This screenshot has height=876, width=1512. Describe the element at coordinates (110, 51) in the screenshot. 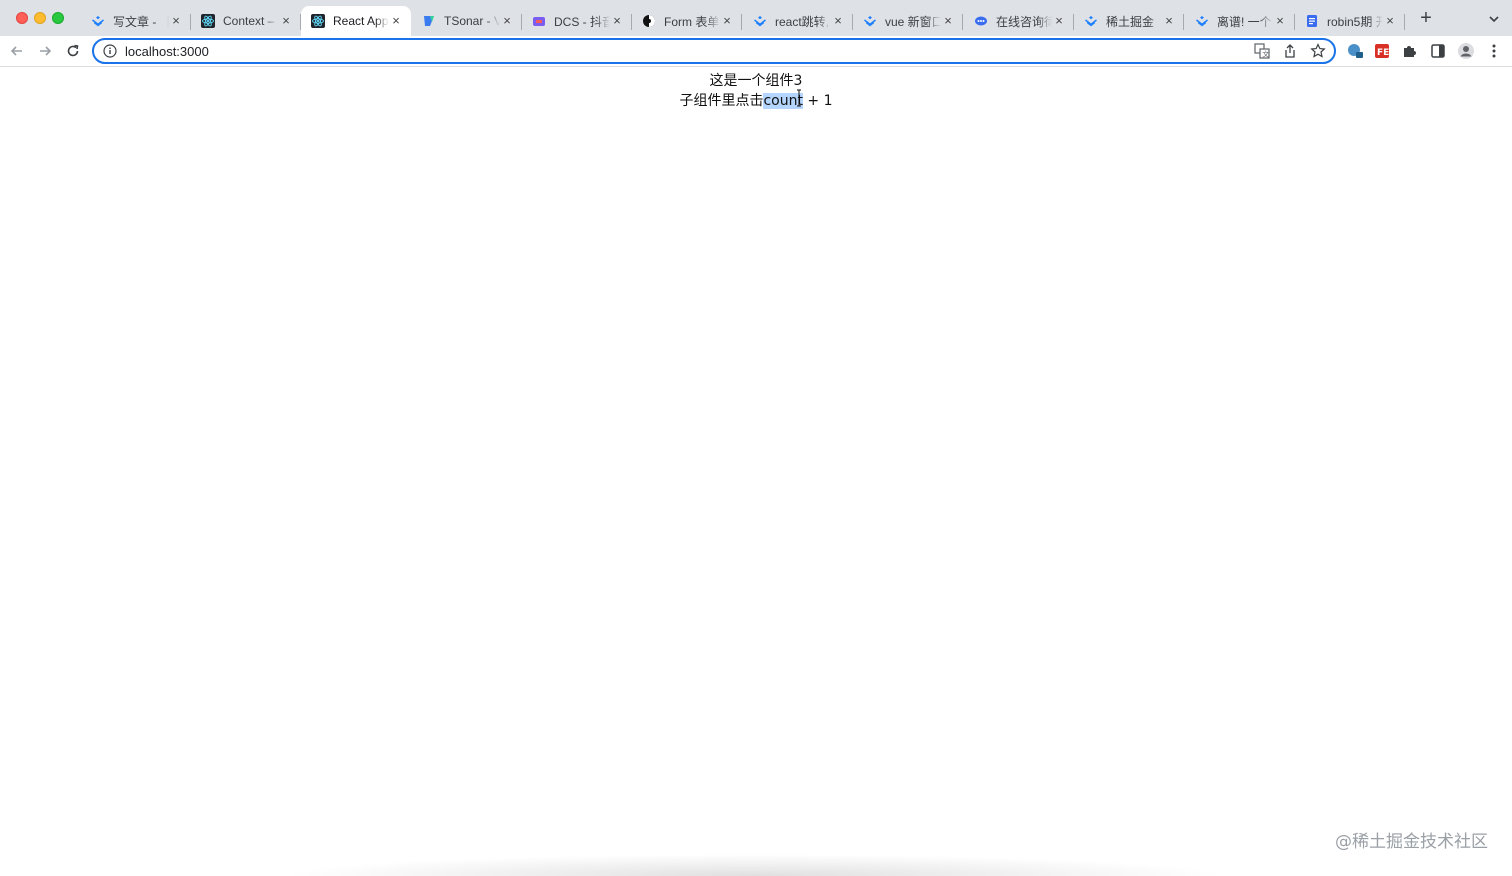

I see `site-info-icon` at that location.